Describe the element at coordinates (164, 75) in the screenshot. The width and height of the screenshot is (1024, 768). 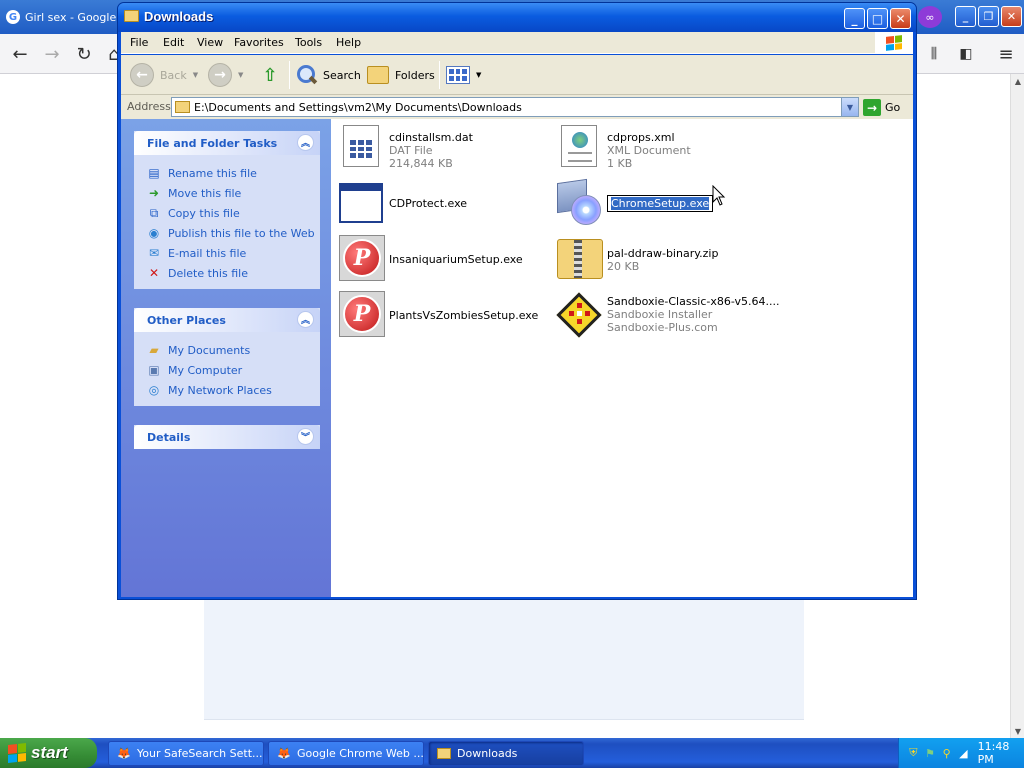
I see `back-button: ← Back ▼` at that location.